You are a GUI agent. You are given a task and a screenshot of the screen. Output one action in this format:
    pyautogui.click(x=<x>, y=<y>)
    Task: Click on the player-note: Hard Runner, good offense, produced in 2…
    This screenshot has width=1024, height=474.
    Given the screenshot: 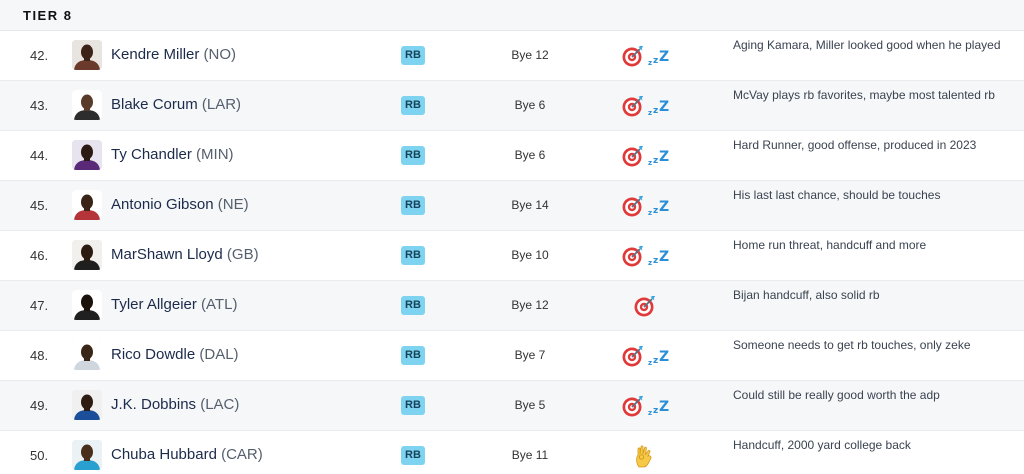 What is the action you would take?
    pyautogui.click(x=855, y=145)
    